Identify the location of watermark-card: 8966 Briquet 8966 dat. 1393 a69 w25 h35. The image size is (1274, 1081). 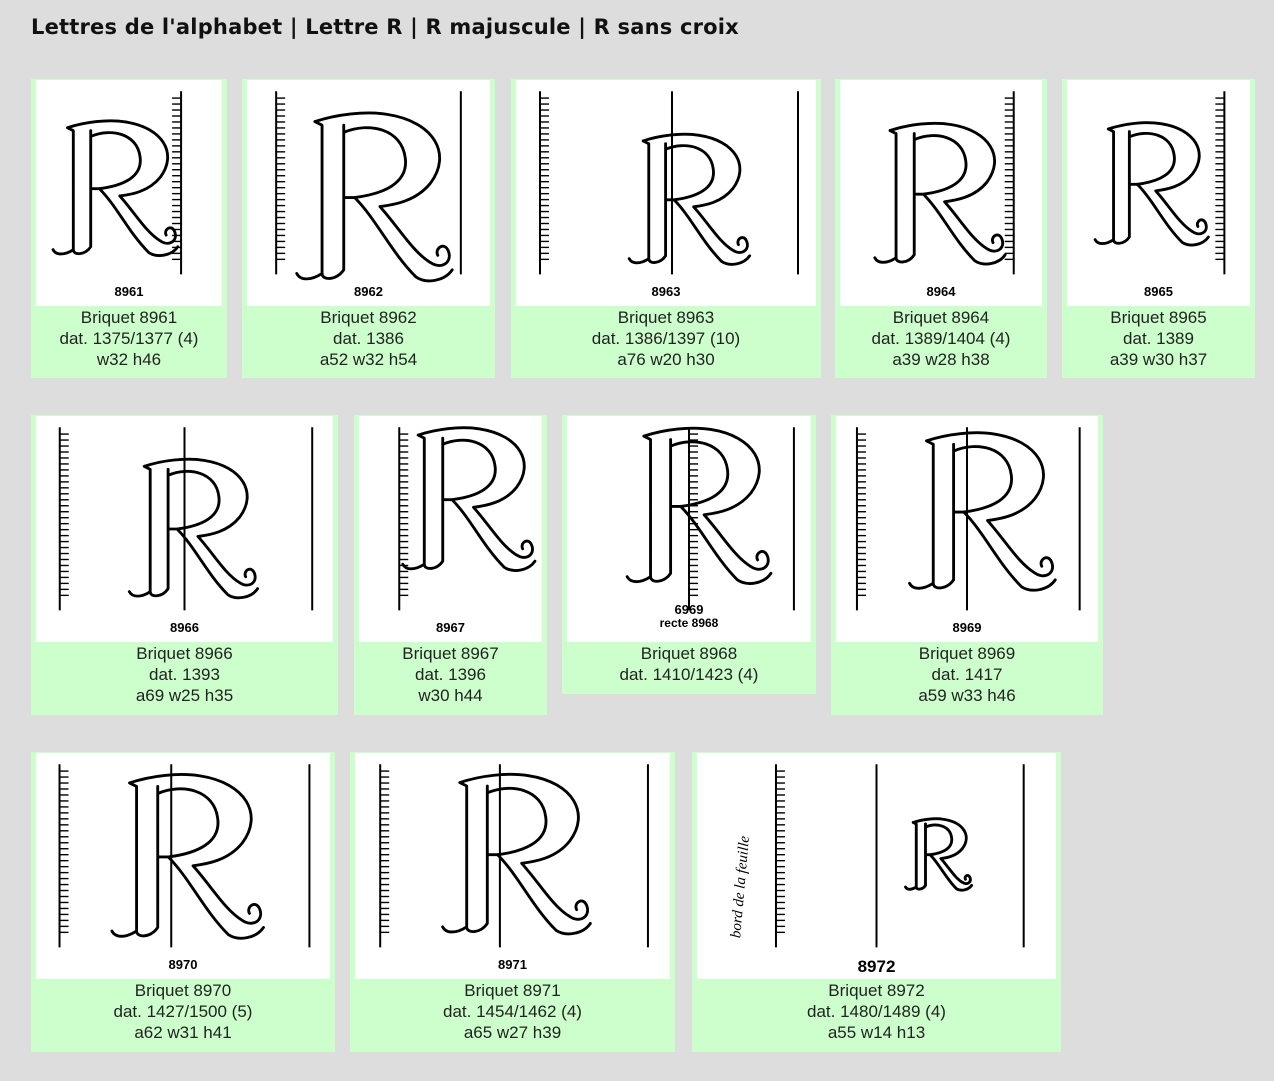
(184, 565).